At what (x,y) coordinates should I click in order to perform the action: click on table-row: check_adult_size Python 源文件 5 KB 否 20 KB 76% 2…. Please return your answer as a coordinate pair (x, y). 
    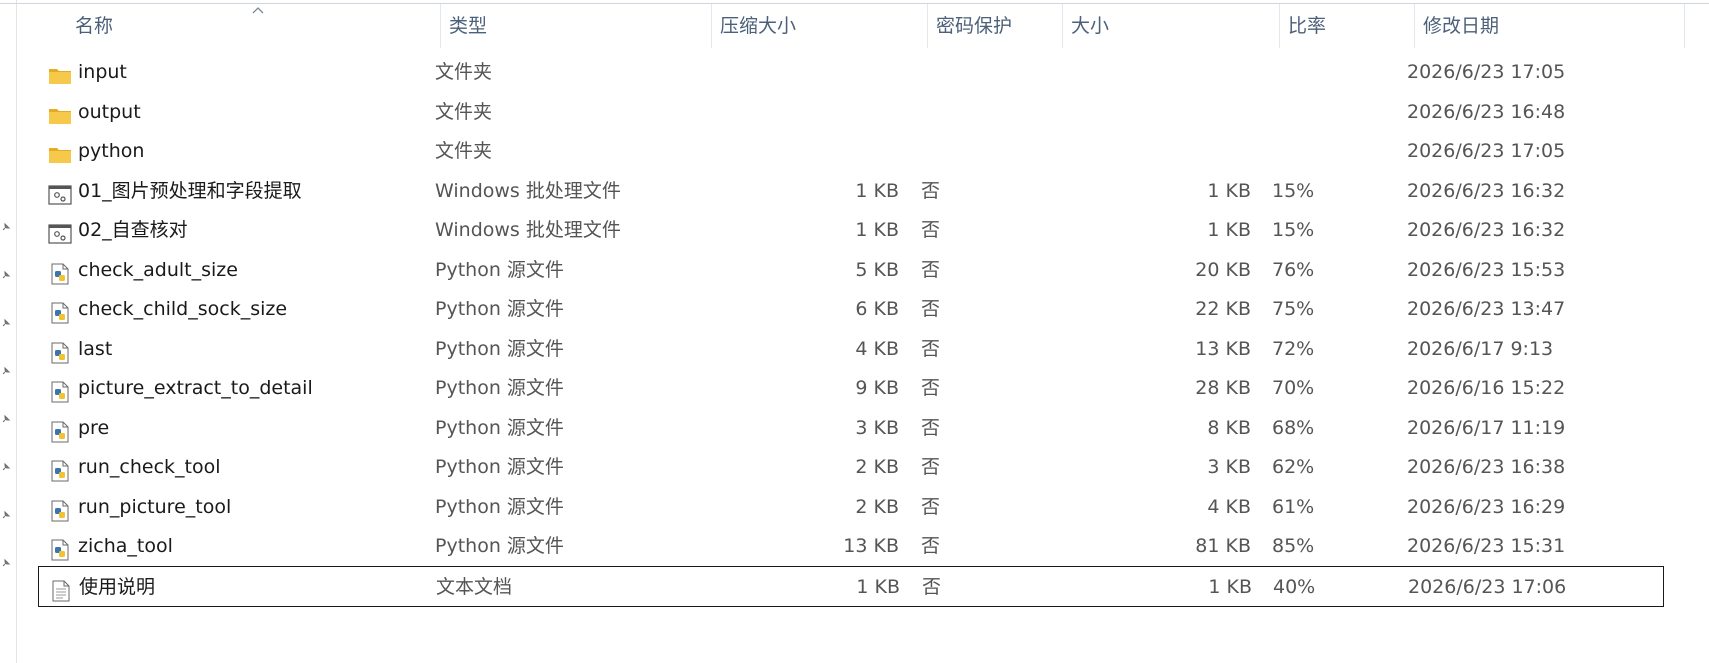
    Looking at the image, I should click on (851, 270).